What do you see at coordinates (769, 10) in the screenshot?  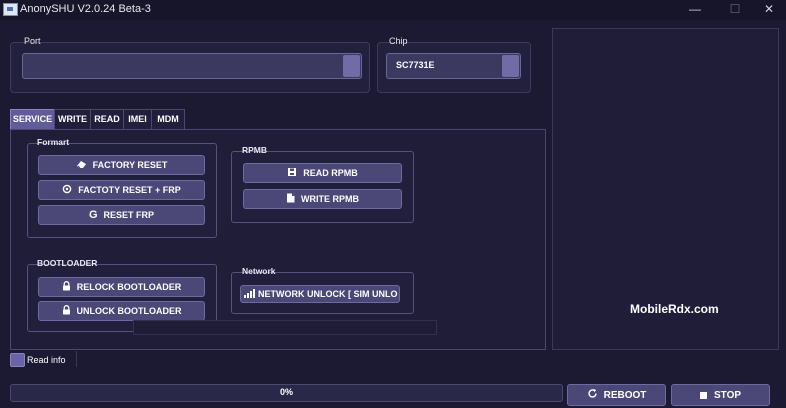 I see `close-button: ✕` at bounding box center [769, 10].